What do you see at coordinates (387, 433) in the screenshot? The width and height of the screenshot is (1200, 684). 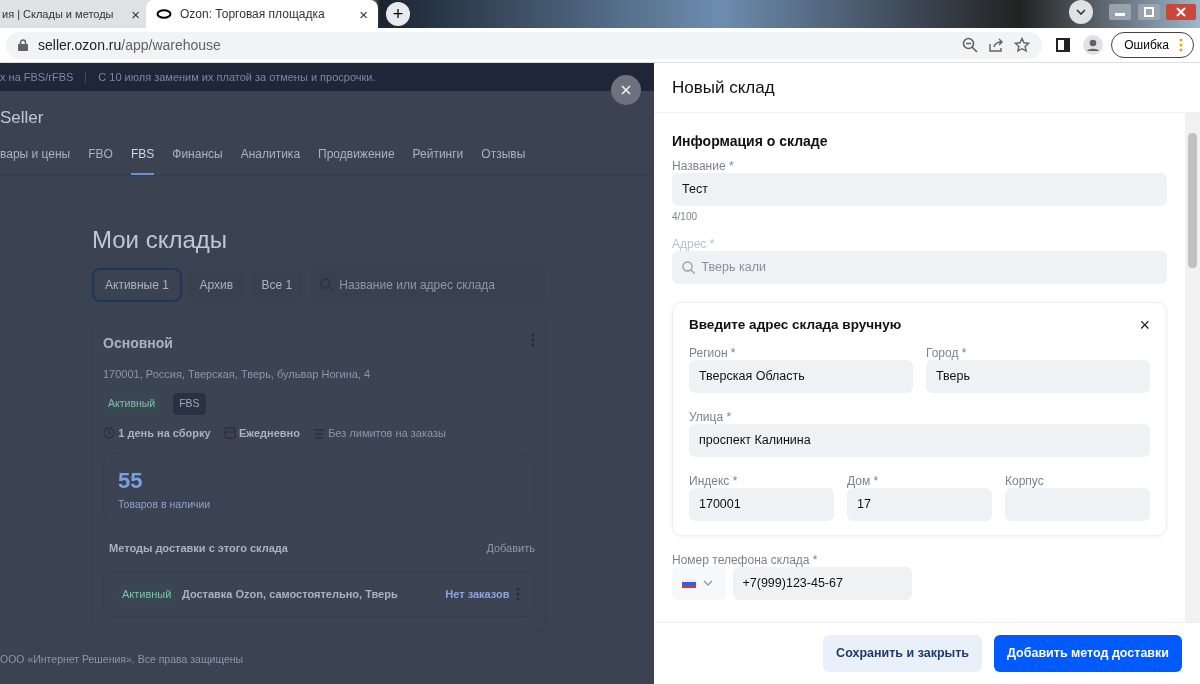 I see `fact-text: Без лимитов на заказы` at bounding box center [387, 433].